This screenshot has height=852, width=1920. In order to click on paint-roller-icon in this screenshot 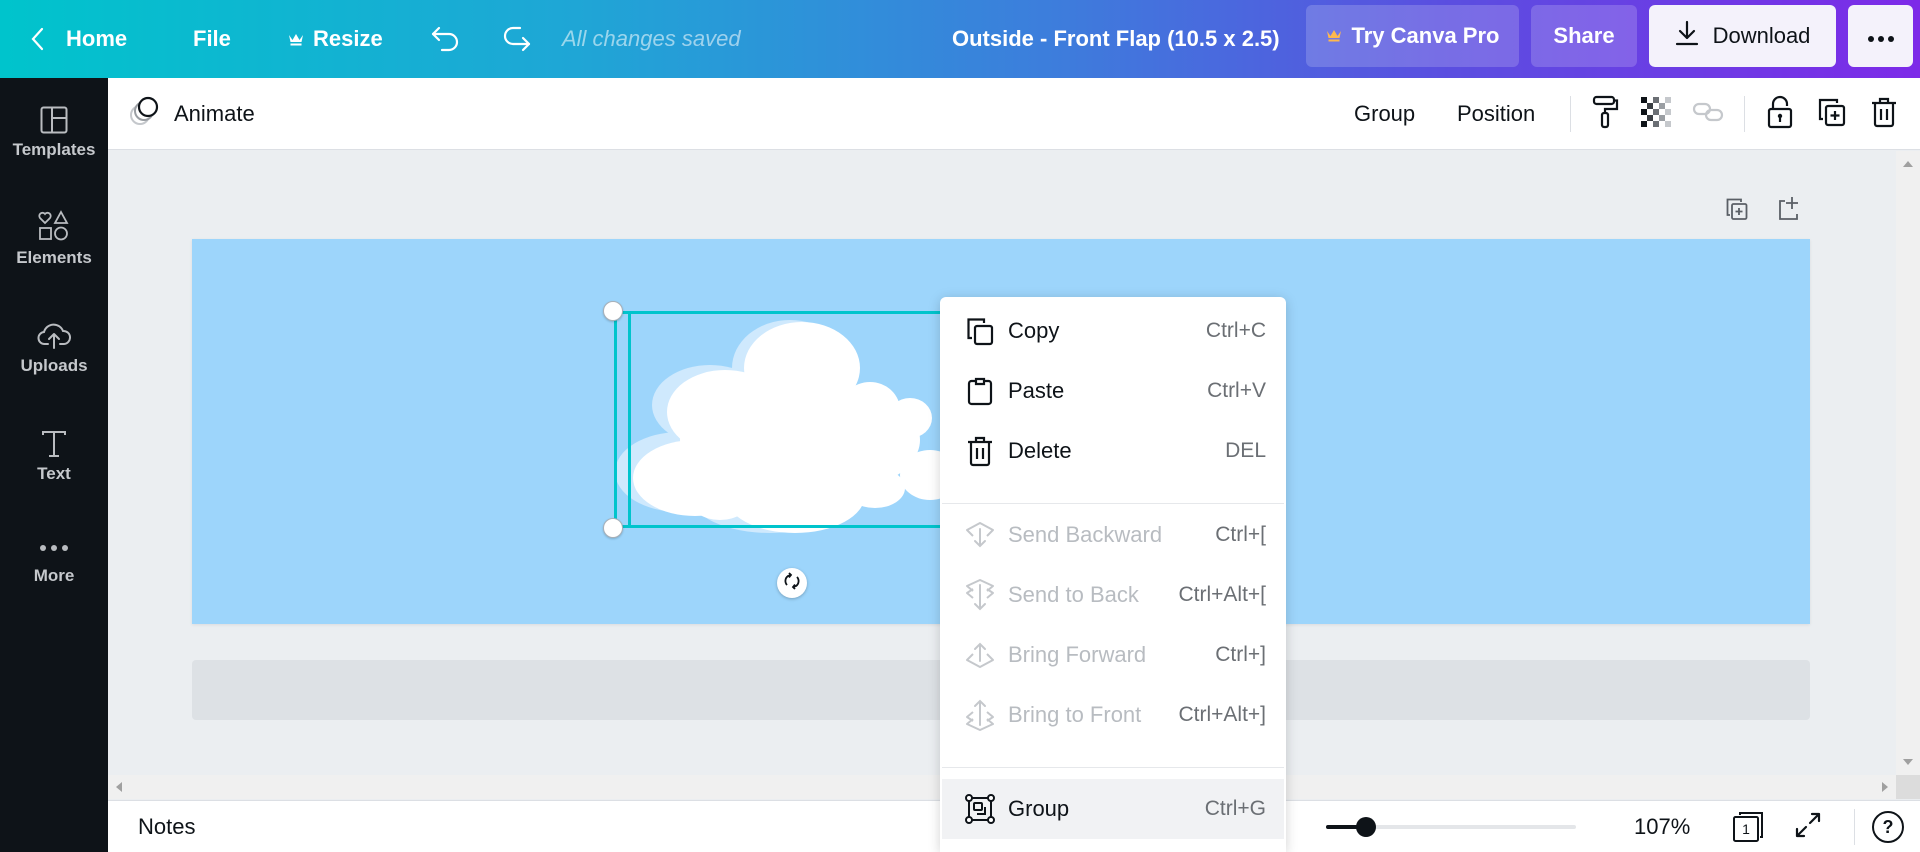, I will do `click(1606, 114)`.